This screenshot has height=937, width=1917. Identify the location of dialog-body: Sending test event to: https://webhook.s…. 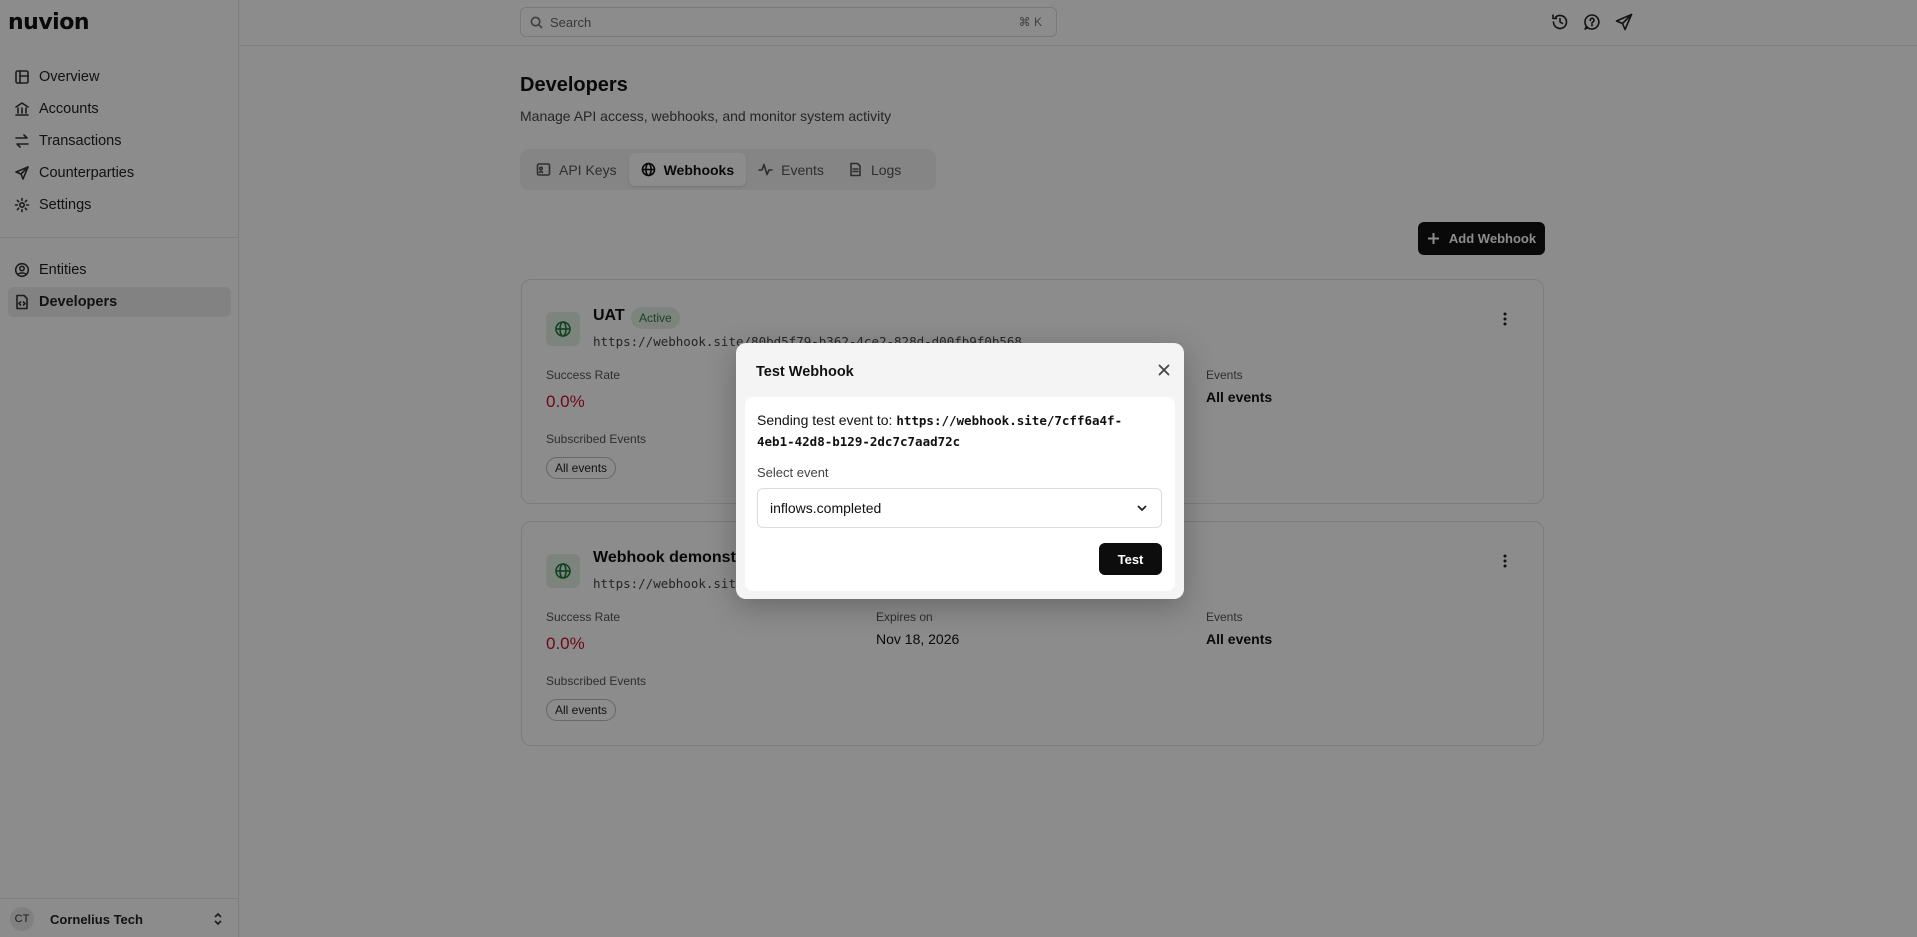
(960, 494).